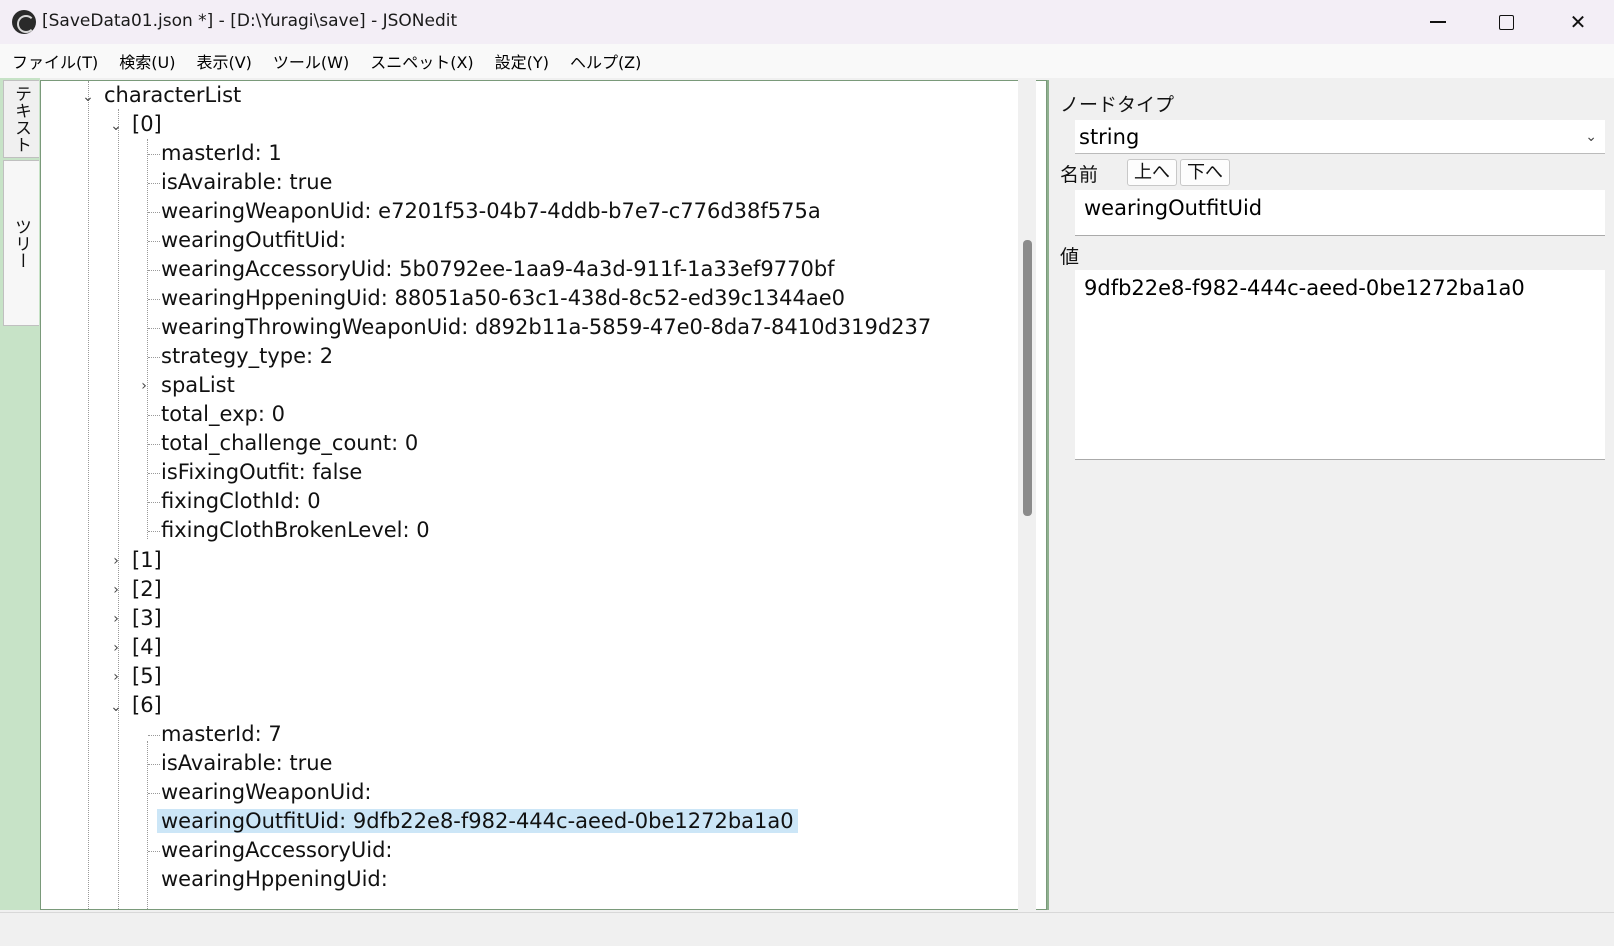 This screenshot has width=1614, height=946. What do you see at coordinates (55, 61) in the screenshot?
I see `menu-file: ファイル(T)` at bounding box center [55, 61].